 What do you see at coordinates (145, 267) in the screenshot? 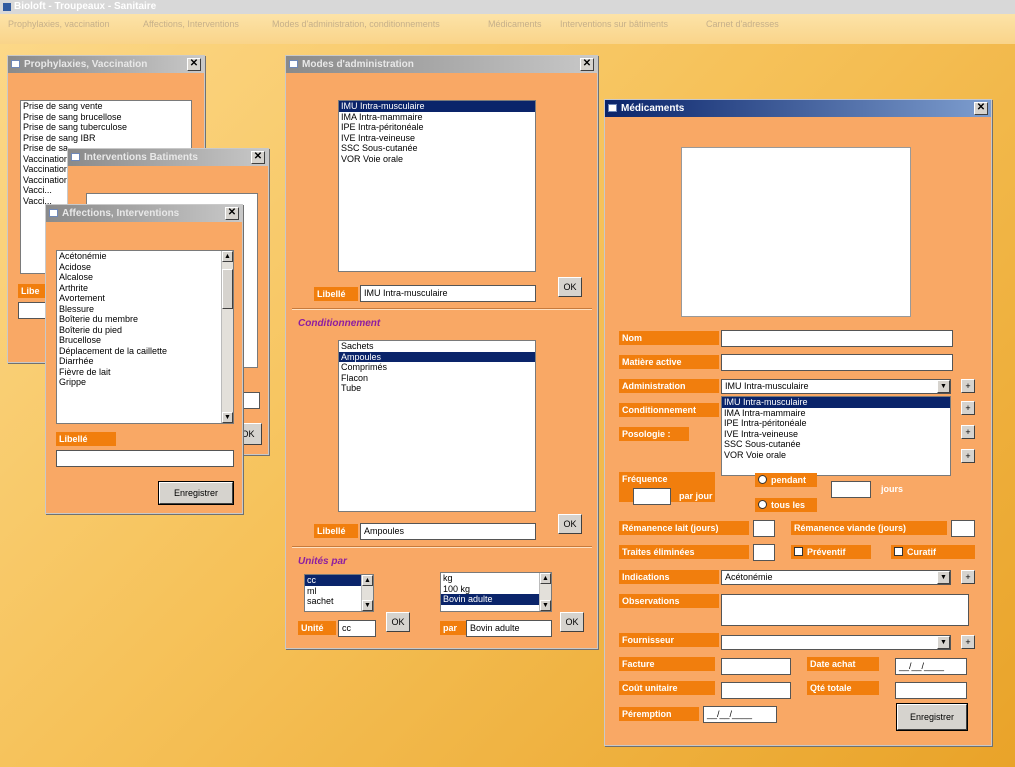
I see `list-item: Acidose` at bounding box center [145, 267].